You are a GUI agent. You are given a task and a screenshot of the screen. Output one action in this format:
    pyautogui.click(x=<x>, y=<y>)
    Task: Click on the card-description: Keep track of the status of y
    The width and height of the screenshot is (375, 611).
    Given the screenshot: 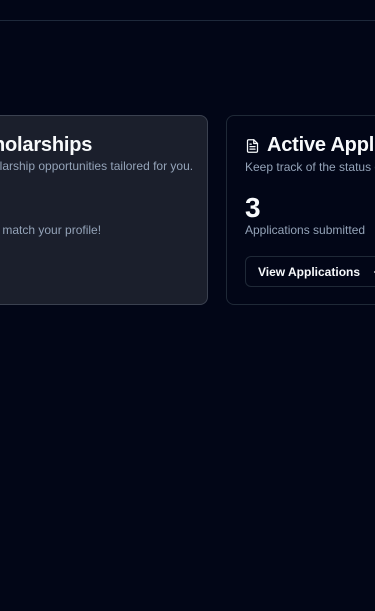 What is the action you would take?
    pyautogui.click(x=310, y=167)
    